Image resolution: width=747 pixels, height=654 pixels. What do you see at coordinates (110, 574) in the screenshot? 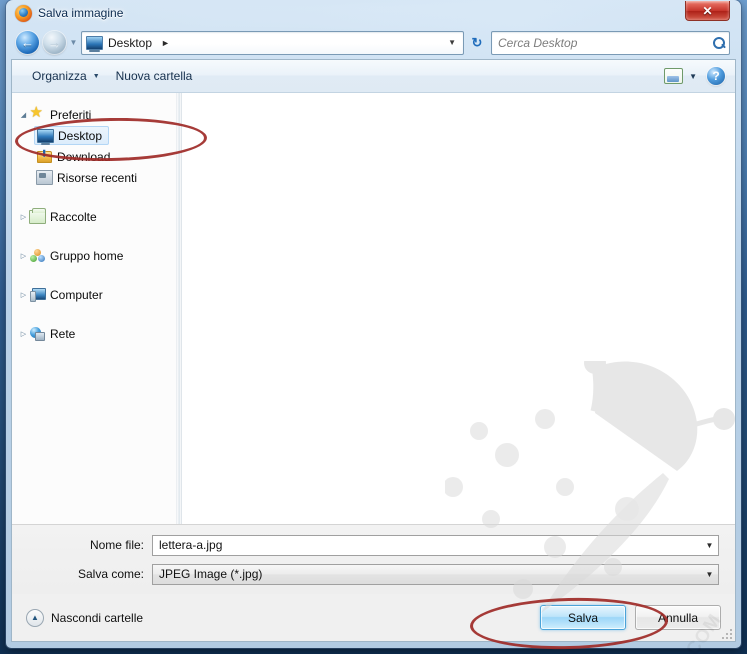
I see `filetype-label: Salva come:` at bounding box center [110, 574].